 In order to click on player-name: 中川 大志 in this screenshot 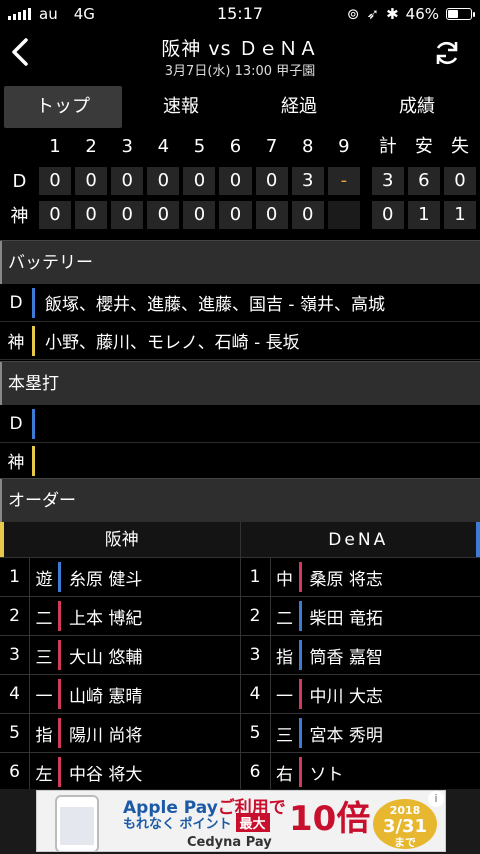, I will do `click(346, 696)`.